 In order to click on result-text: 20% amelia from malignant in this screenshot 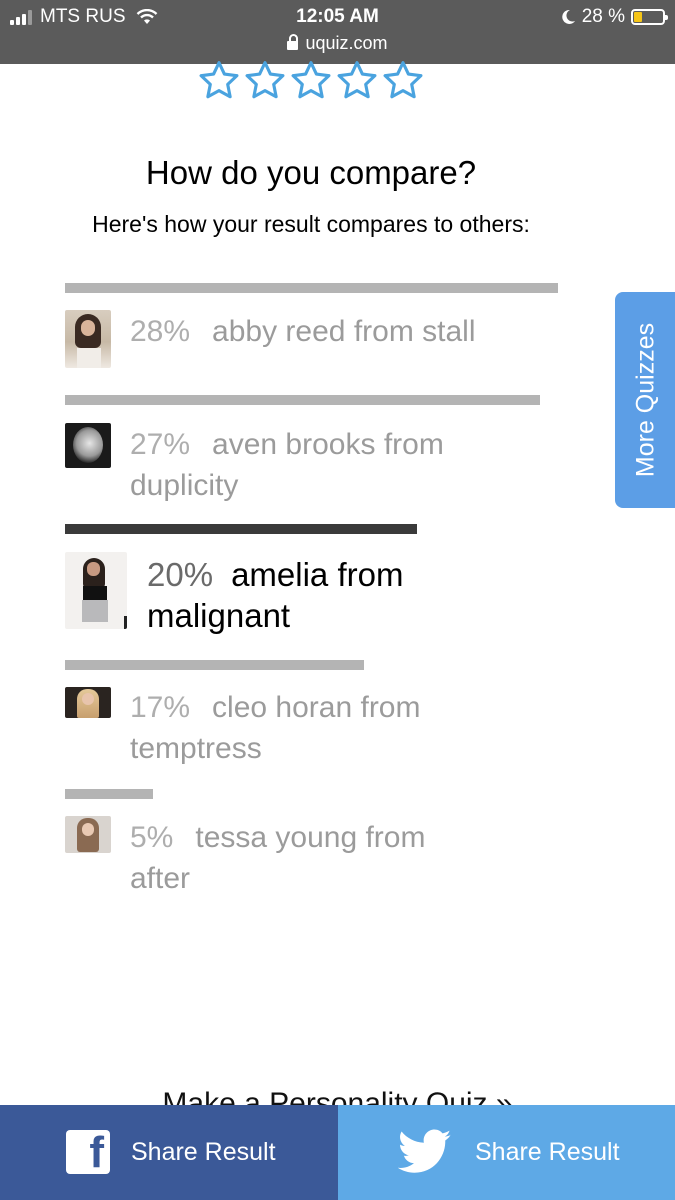, I will do `click(312, 595)`.